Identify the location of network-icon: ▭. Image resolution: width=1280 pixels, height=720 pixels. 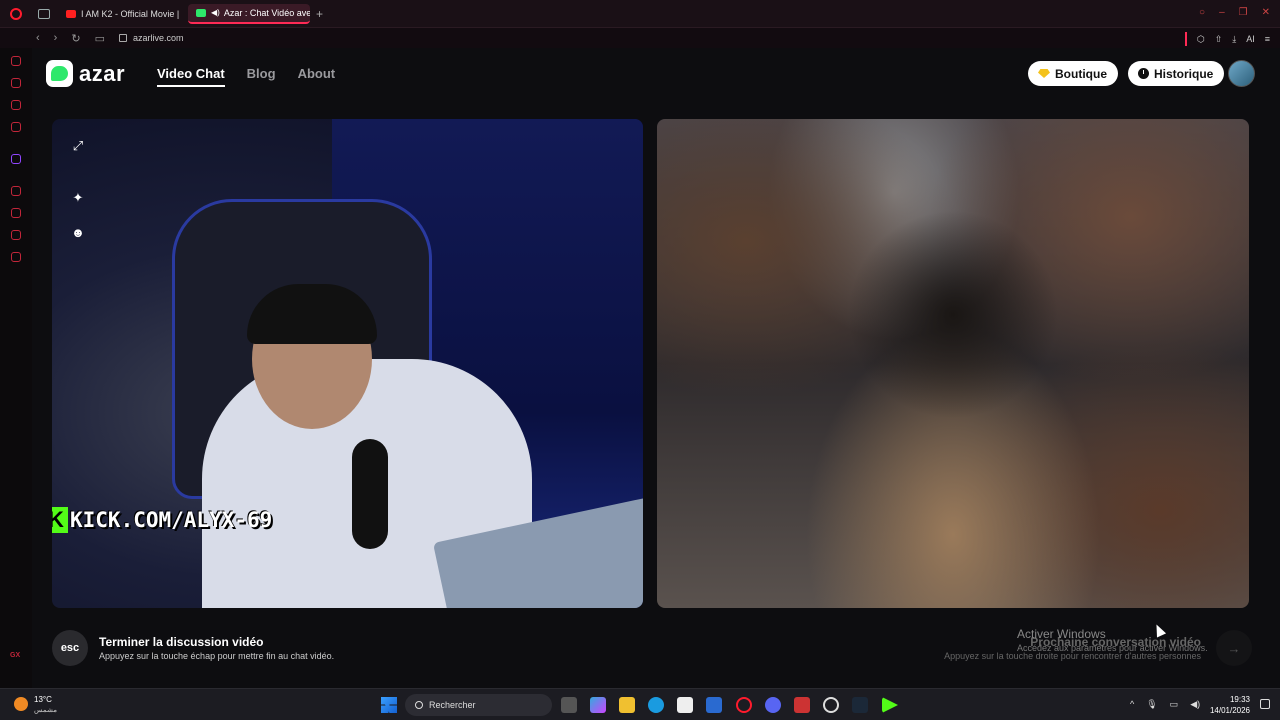
(1174, 704).